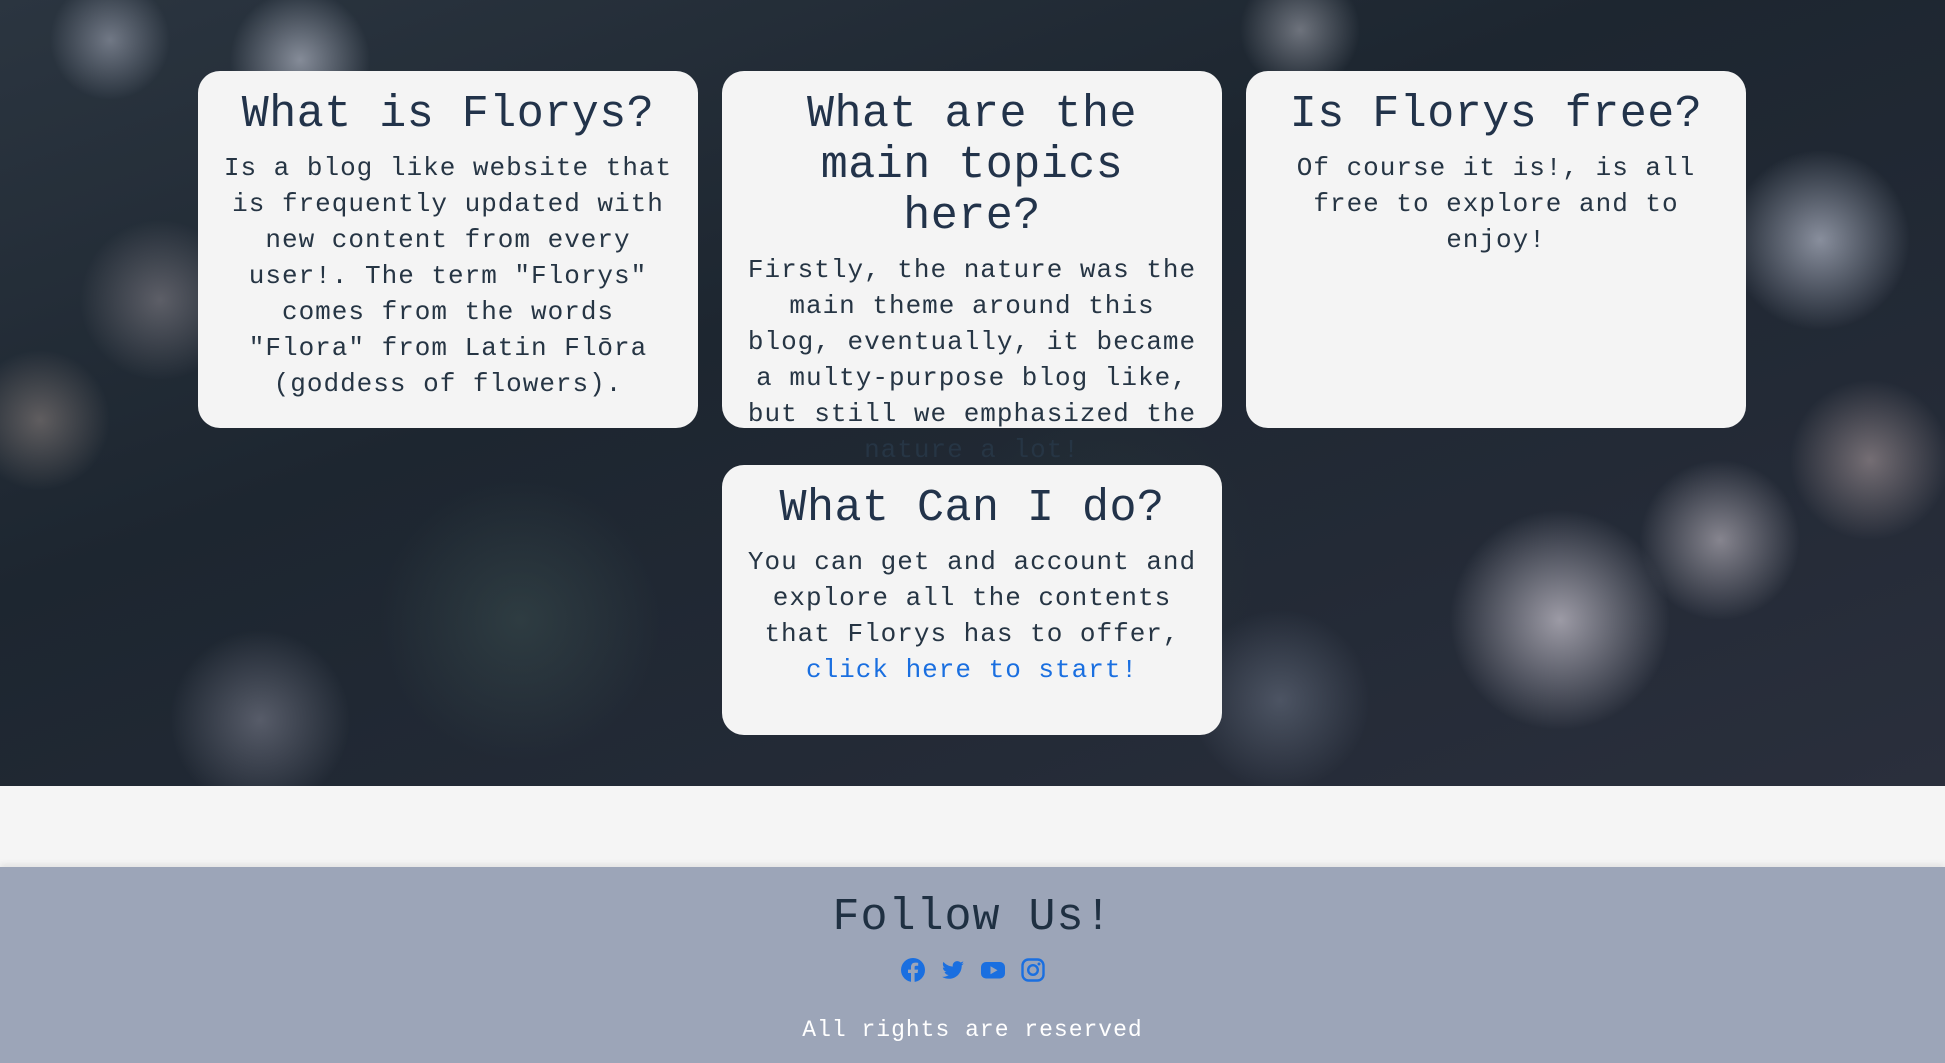 The width and height of the screenshot is (1945, 1063). I want to click on twitter-icon, so click(953, 970).